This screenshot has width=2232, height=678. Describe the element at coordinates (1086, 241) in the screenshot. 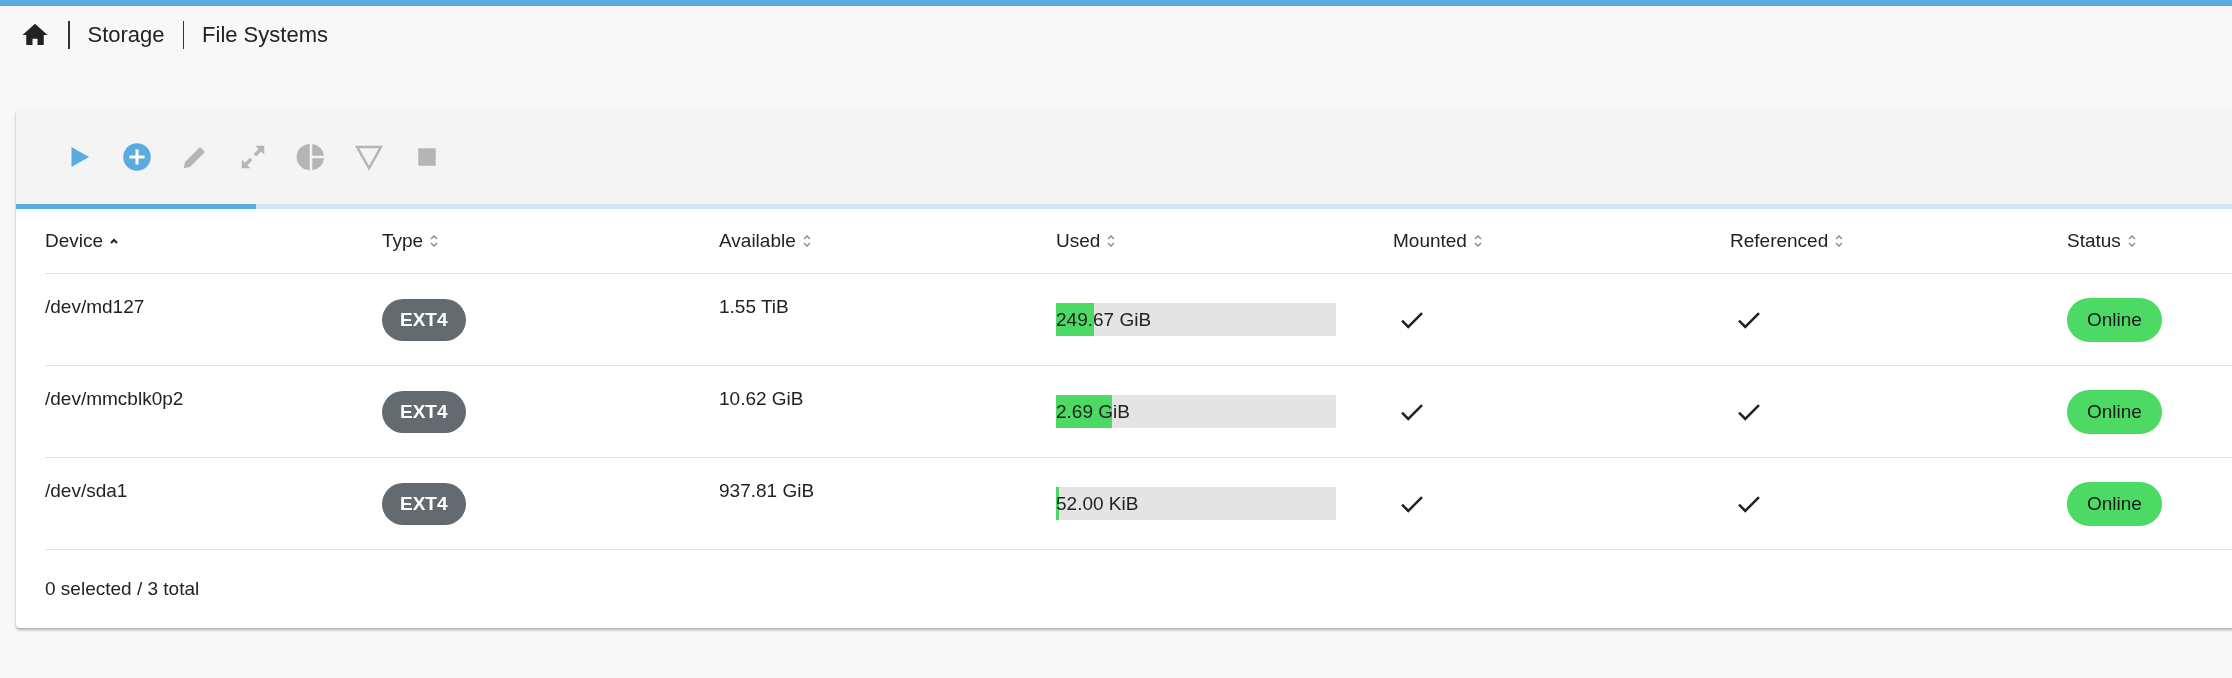

I see `column-header: Used` at that location.